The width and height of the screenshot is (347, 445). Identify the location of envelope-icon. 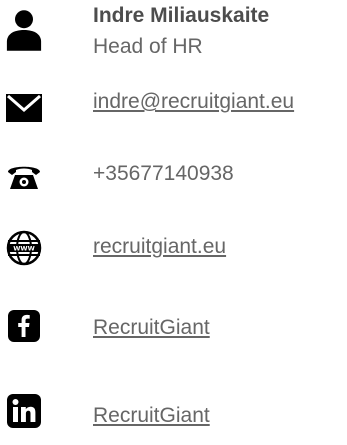
(24, 108).